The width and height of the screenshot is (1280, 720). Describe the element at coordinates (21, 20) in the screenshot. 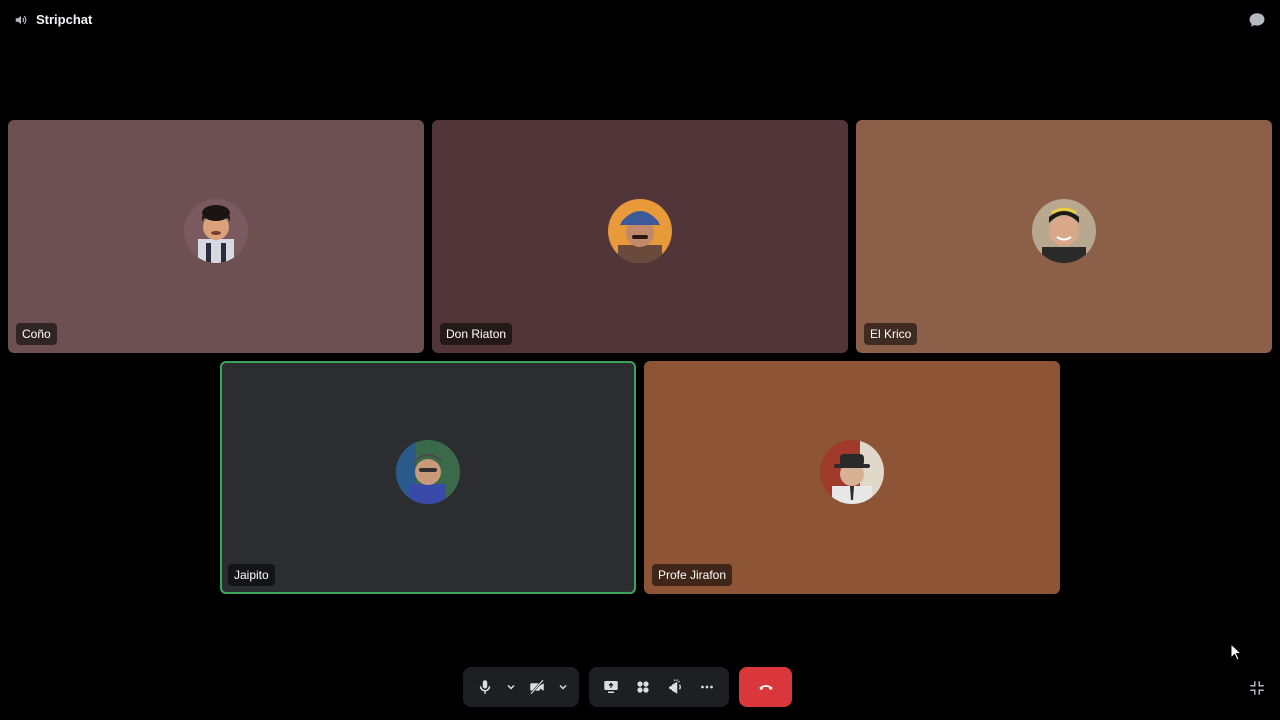

I see `speaker-icon` at that location.